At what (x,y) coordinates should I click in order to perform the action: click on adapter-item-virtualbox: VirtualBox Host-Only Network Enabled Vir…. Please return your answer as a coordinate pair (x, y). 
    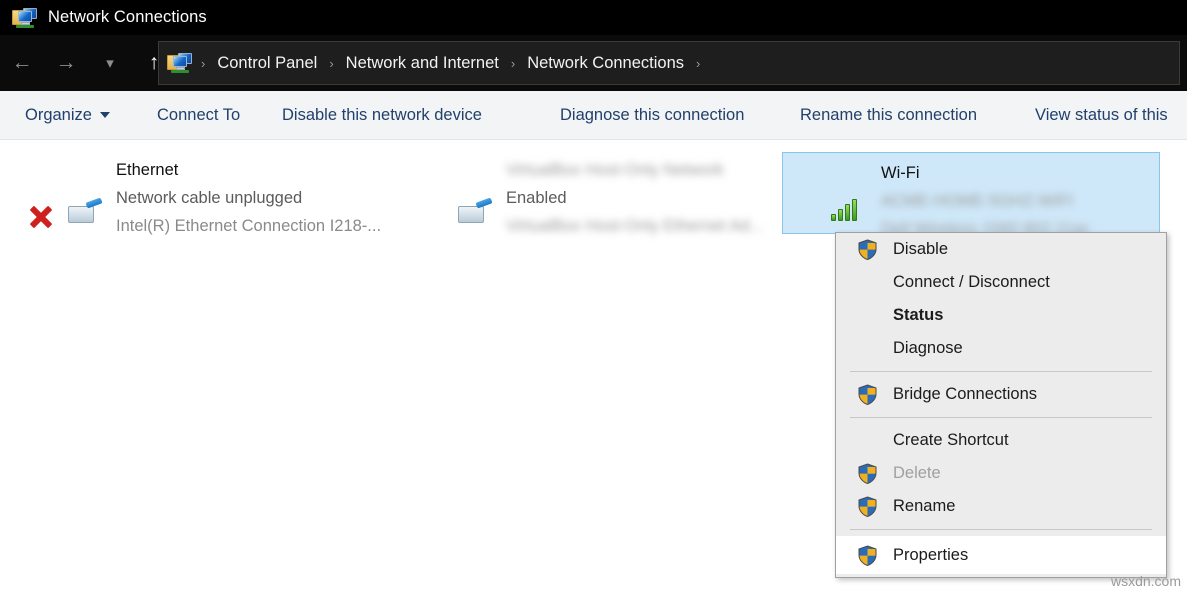
    Looking at the image, I should click on (593, 198).